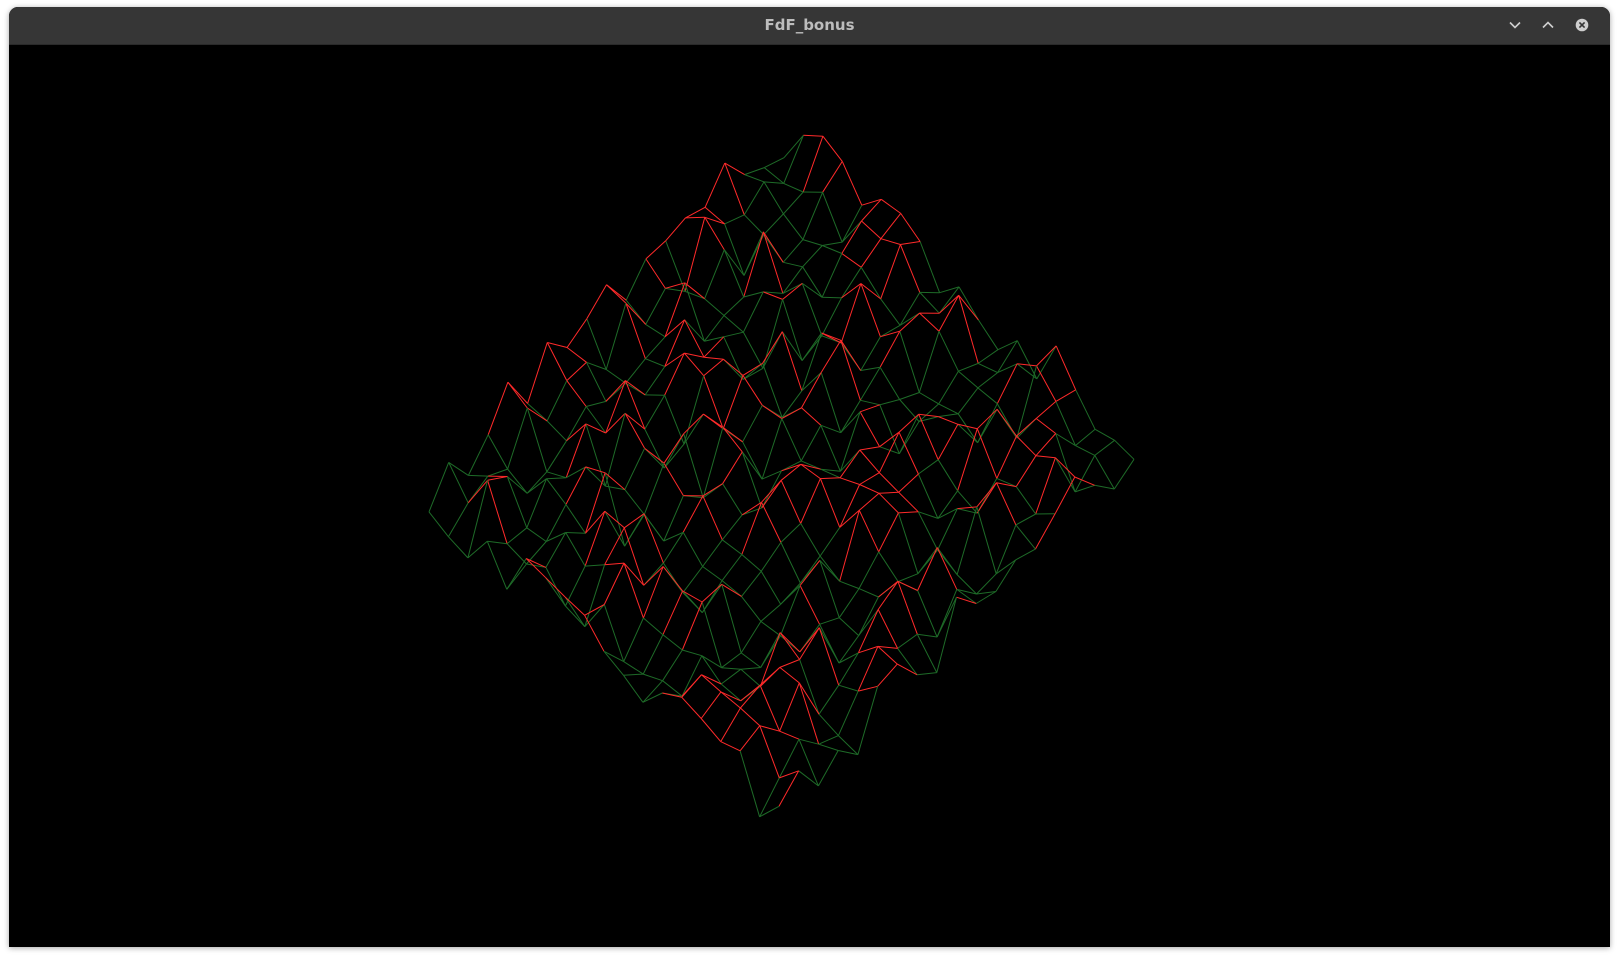 This screenshot has width=1620, height=955. I want to click on minimize-button, so click(1515, 25).